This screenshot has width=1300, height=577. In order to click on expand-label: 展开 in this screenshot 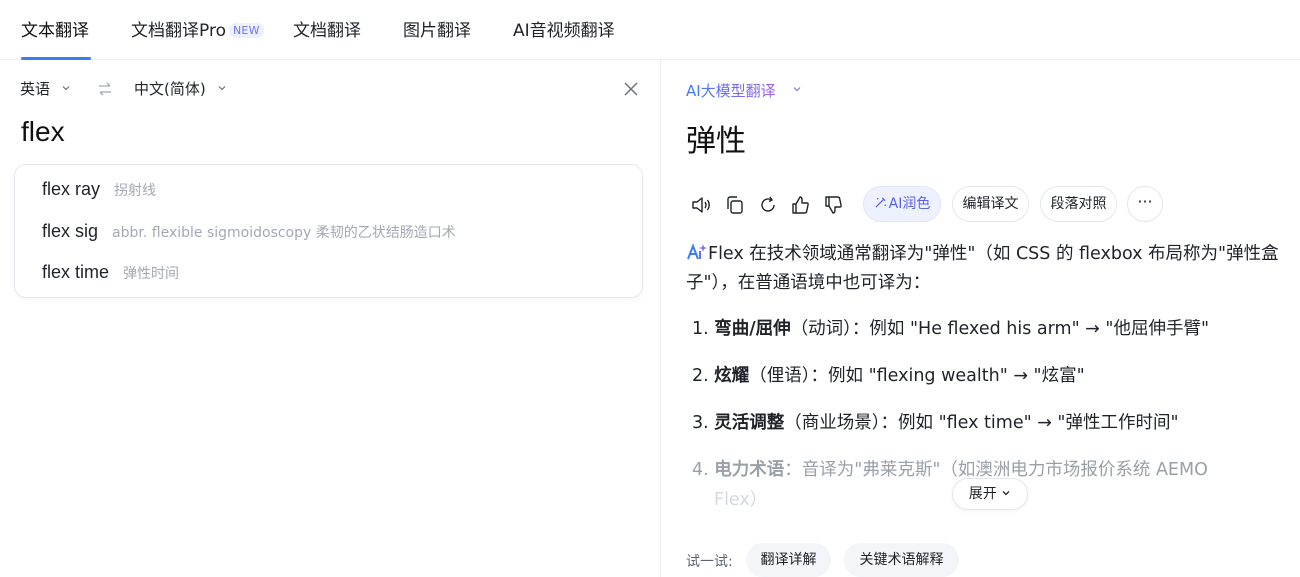, I will do `click(982, 494)`.